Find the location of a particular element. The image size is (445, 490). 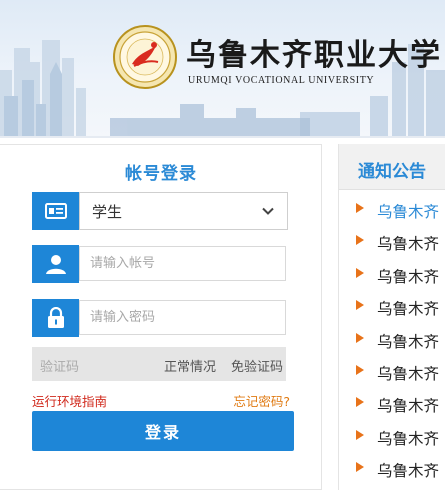

captcha-status-text: 正常情况 is located at coordinates (189, 367).